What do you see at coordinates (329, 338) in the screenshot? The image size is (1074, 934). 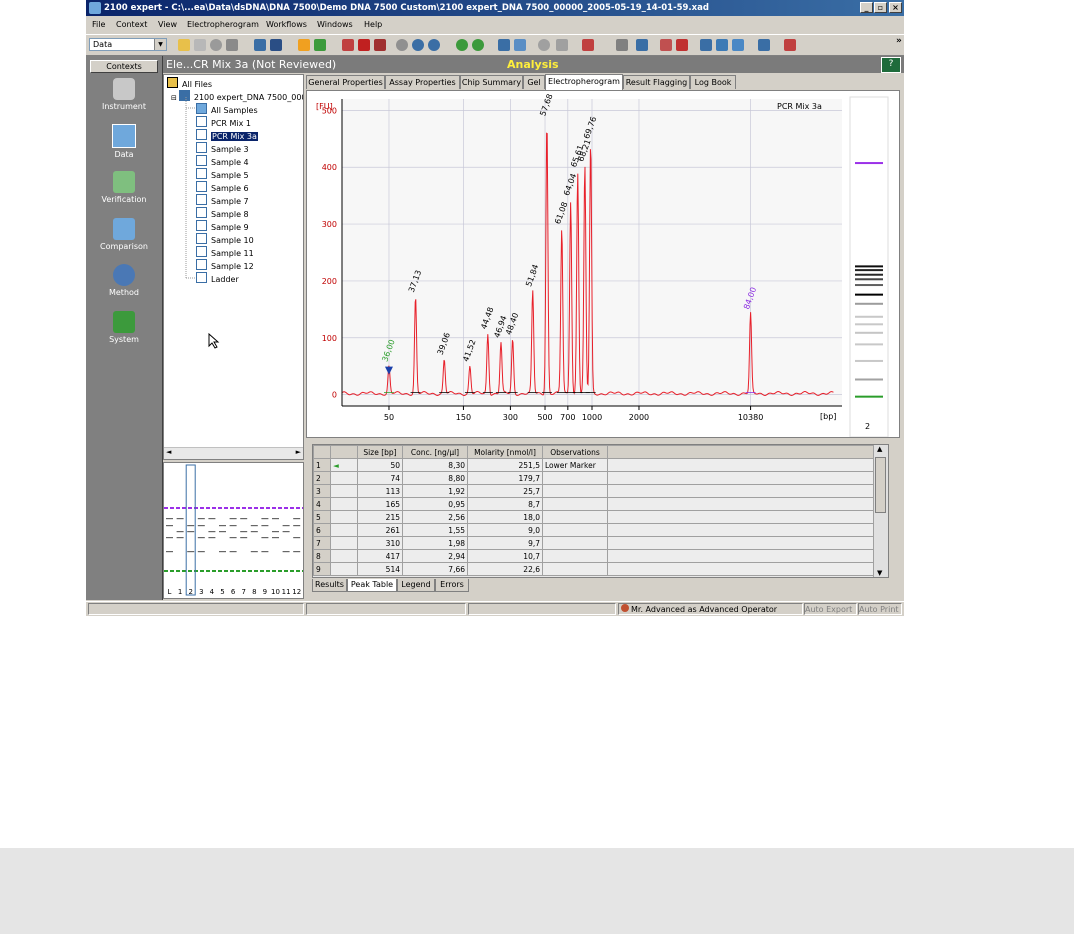 I see `y-tick-label: 100` at bounding box center [329, 338].